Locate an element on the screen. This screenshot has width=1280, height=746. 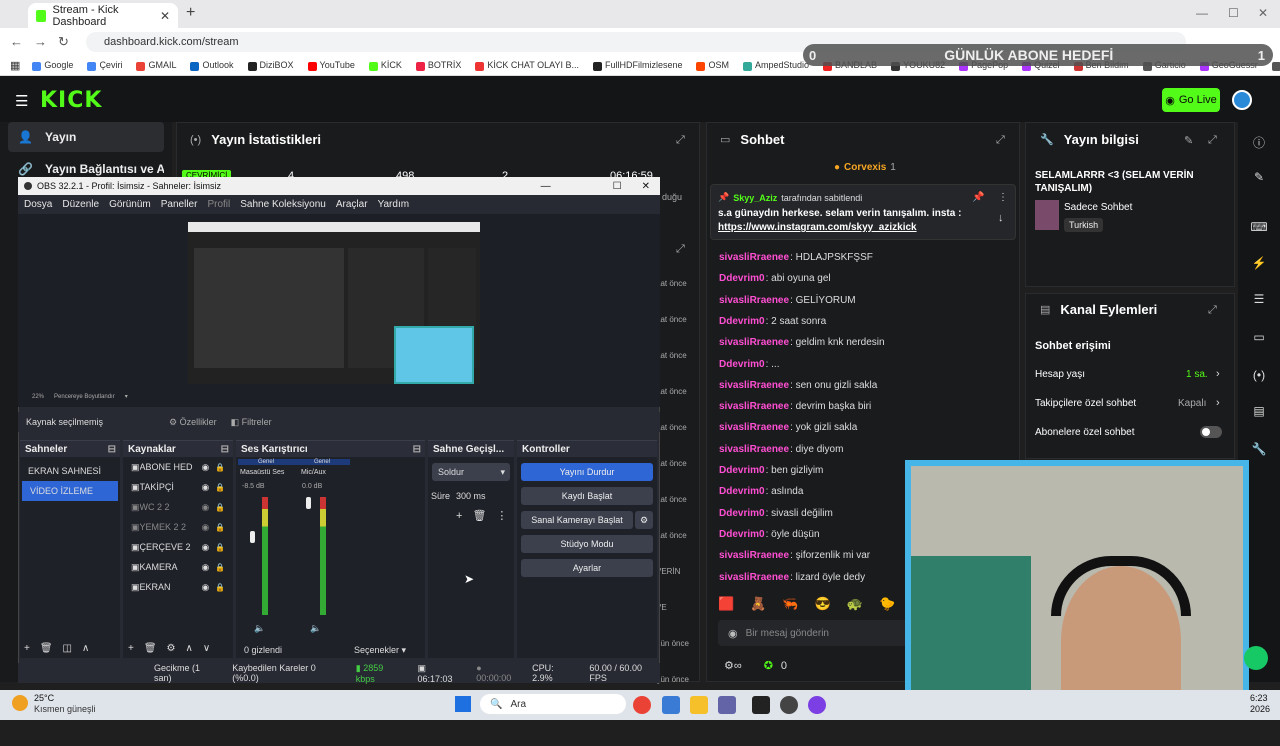
bookmark-item: DiziBOX is located at coordinates (270, 65).